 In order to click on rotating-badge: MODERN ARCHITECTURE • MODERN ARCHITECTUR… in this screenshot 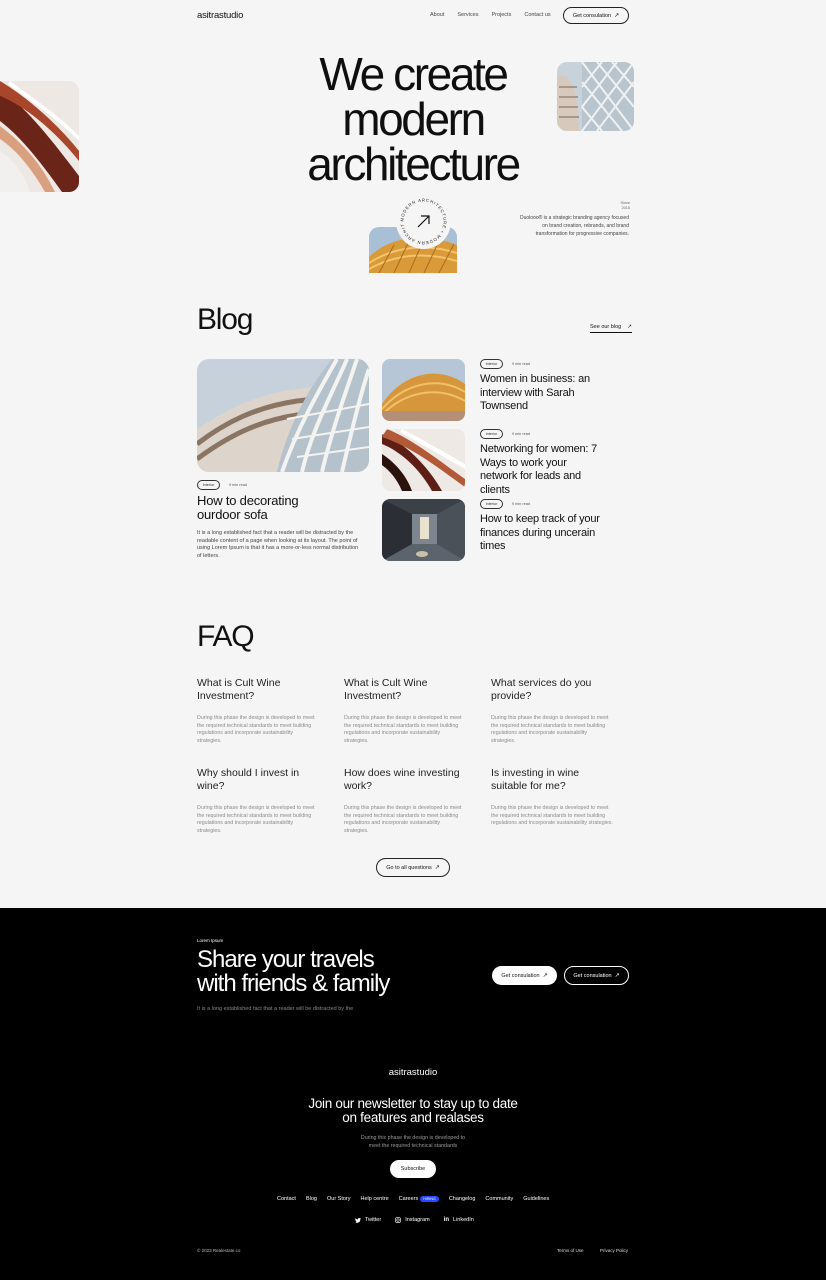, I will do `click(422, 219)`.